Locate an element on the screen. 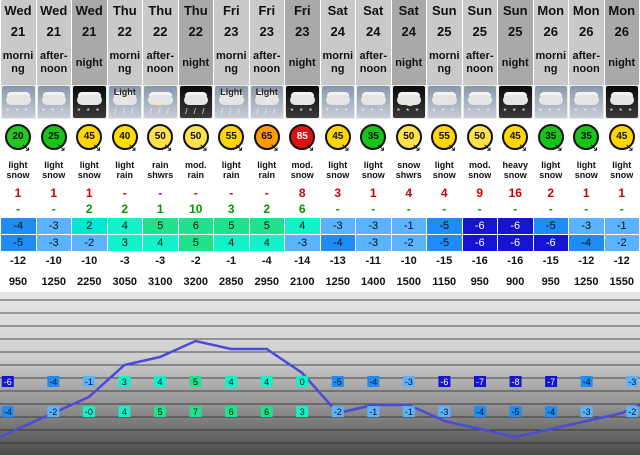 This screenshot has height=455, width=640. chart-min-temp-label: 6 is located at coordinates (266, 412).